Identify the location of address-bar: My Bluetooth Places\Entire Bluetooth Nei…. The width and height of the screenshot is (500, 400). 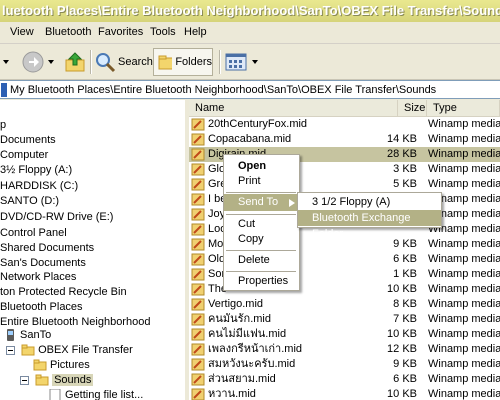
(250, 90).